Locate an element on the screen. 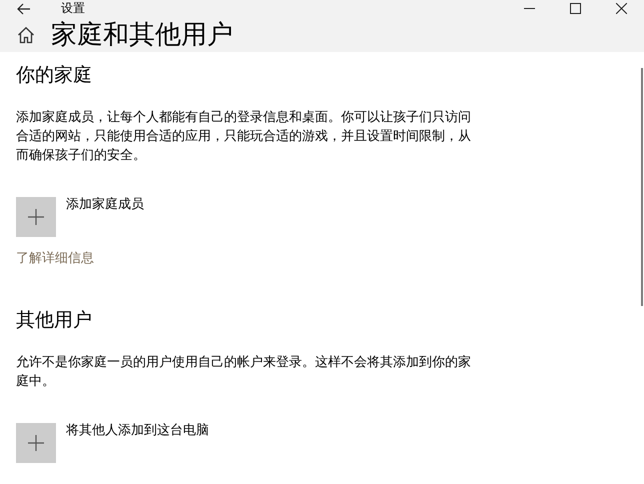 This screenshot has width=644, height=484. add-user-link: 将其他人添加到这台电脑 is located at coordinates (137, 431).